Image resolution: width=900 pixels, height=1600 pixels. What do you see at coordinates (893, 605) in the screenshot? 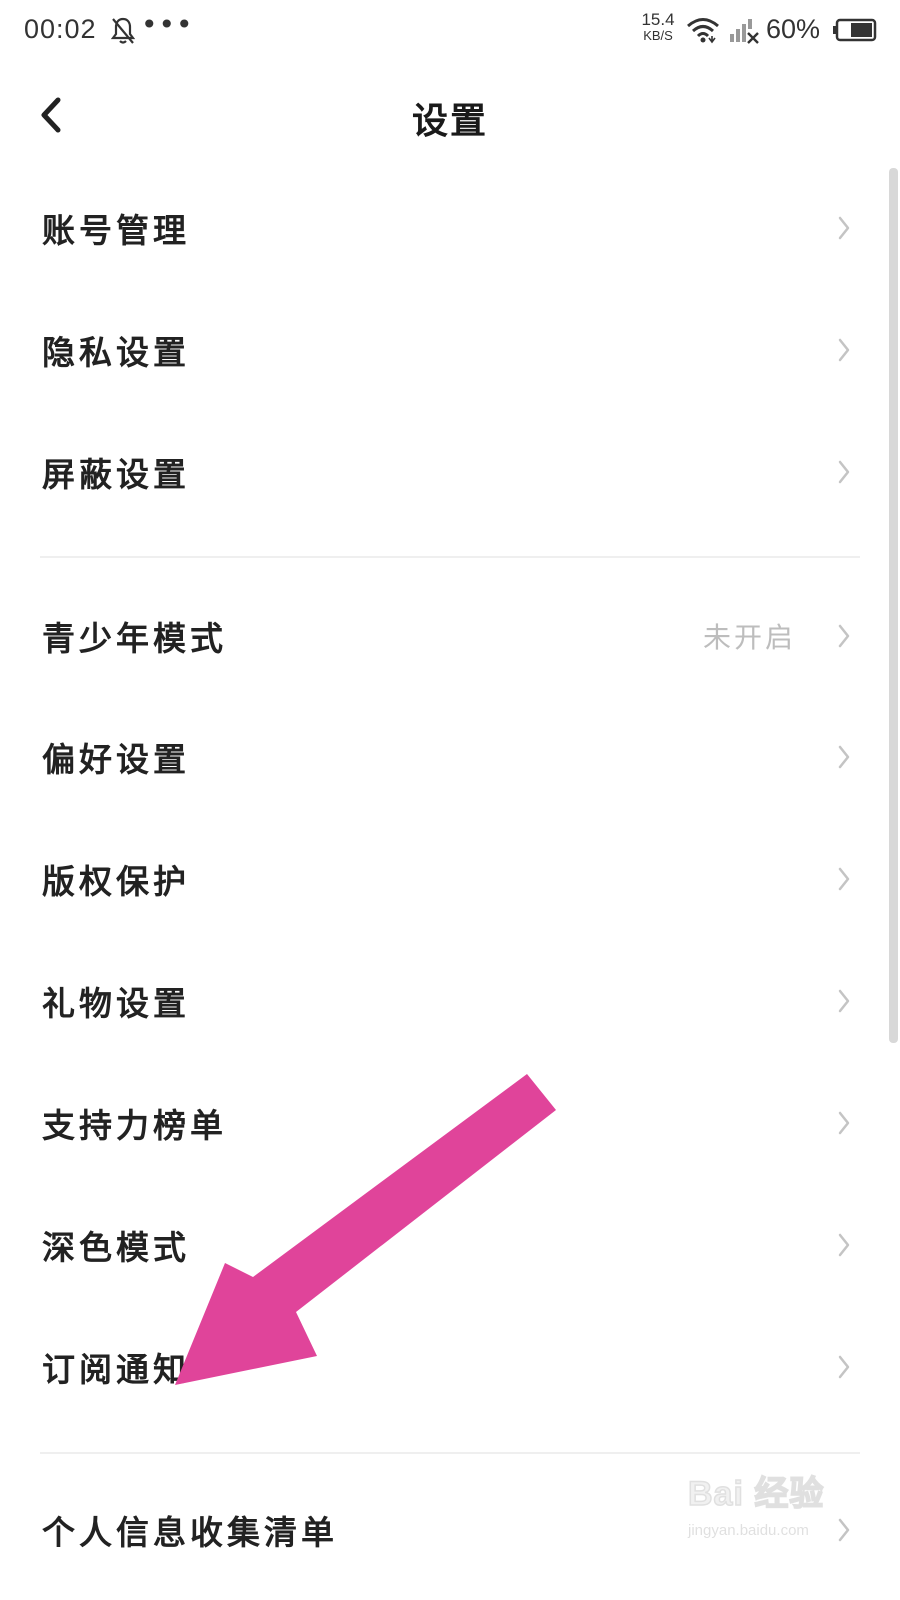
I see `scrollbar` at bounding box center [893, 605].